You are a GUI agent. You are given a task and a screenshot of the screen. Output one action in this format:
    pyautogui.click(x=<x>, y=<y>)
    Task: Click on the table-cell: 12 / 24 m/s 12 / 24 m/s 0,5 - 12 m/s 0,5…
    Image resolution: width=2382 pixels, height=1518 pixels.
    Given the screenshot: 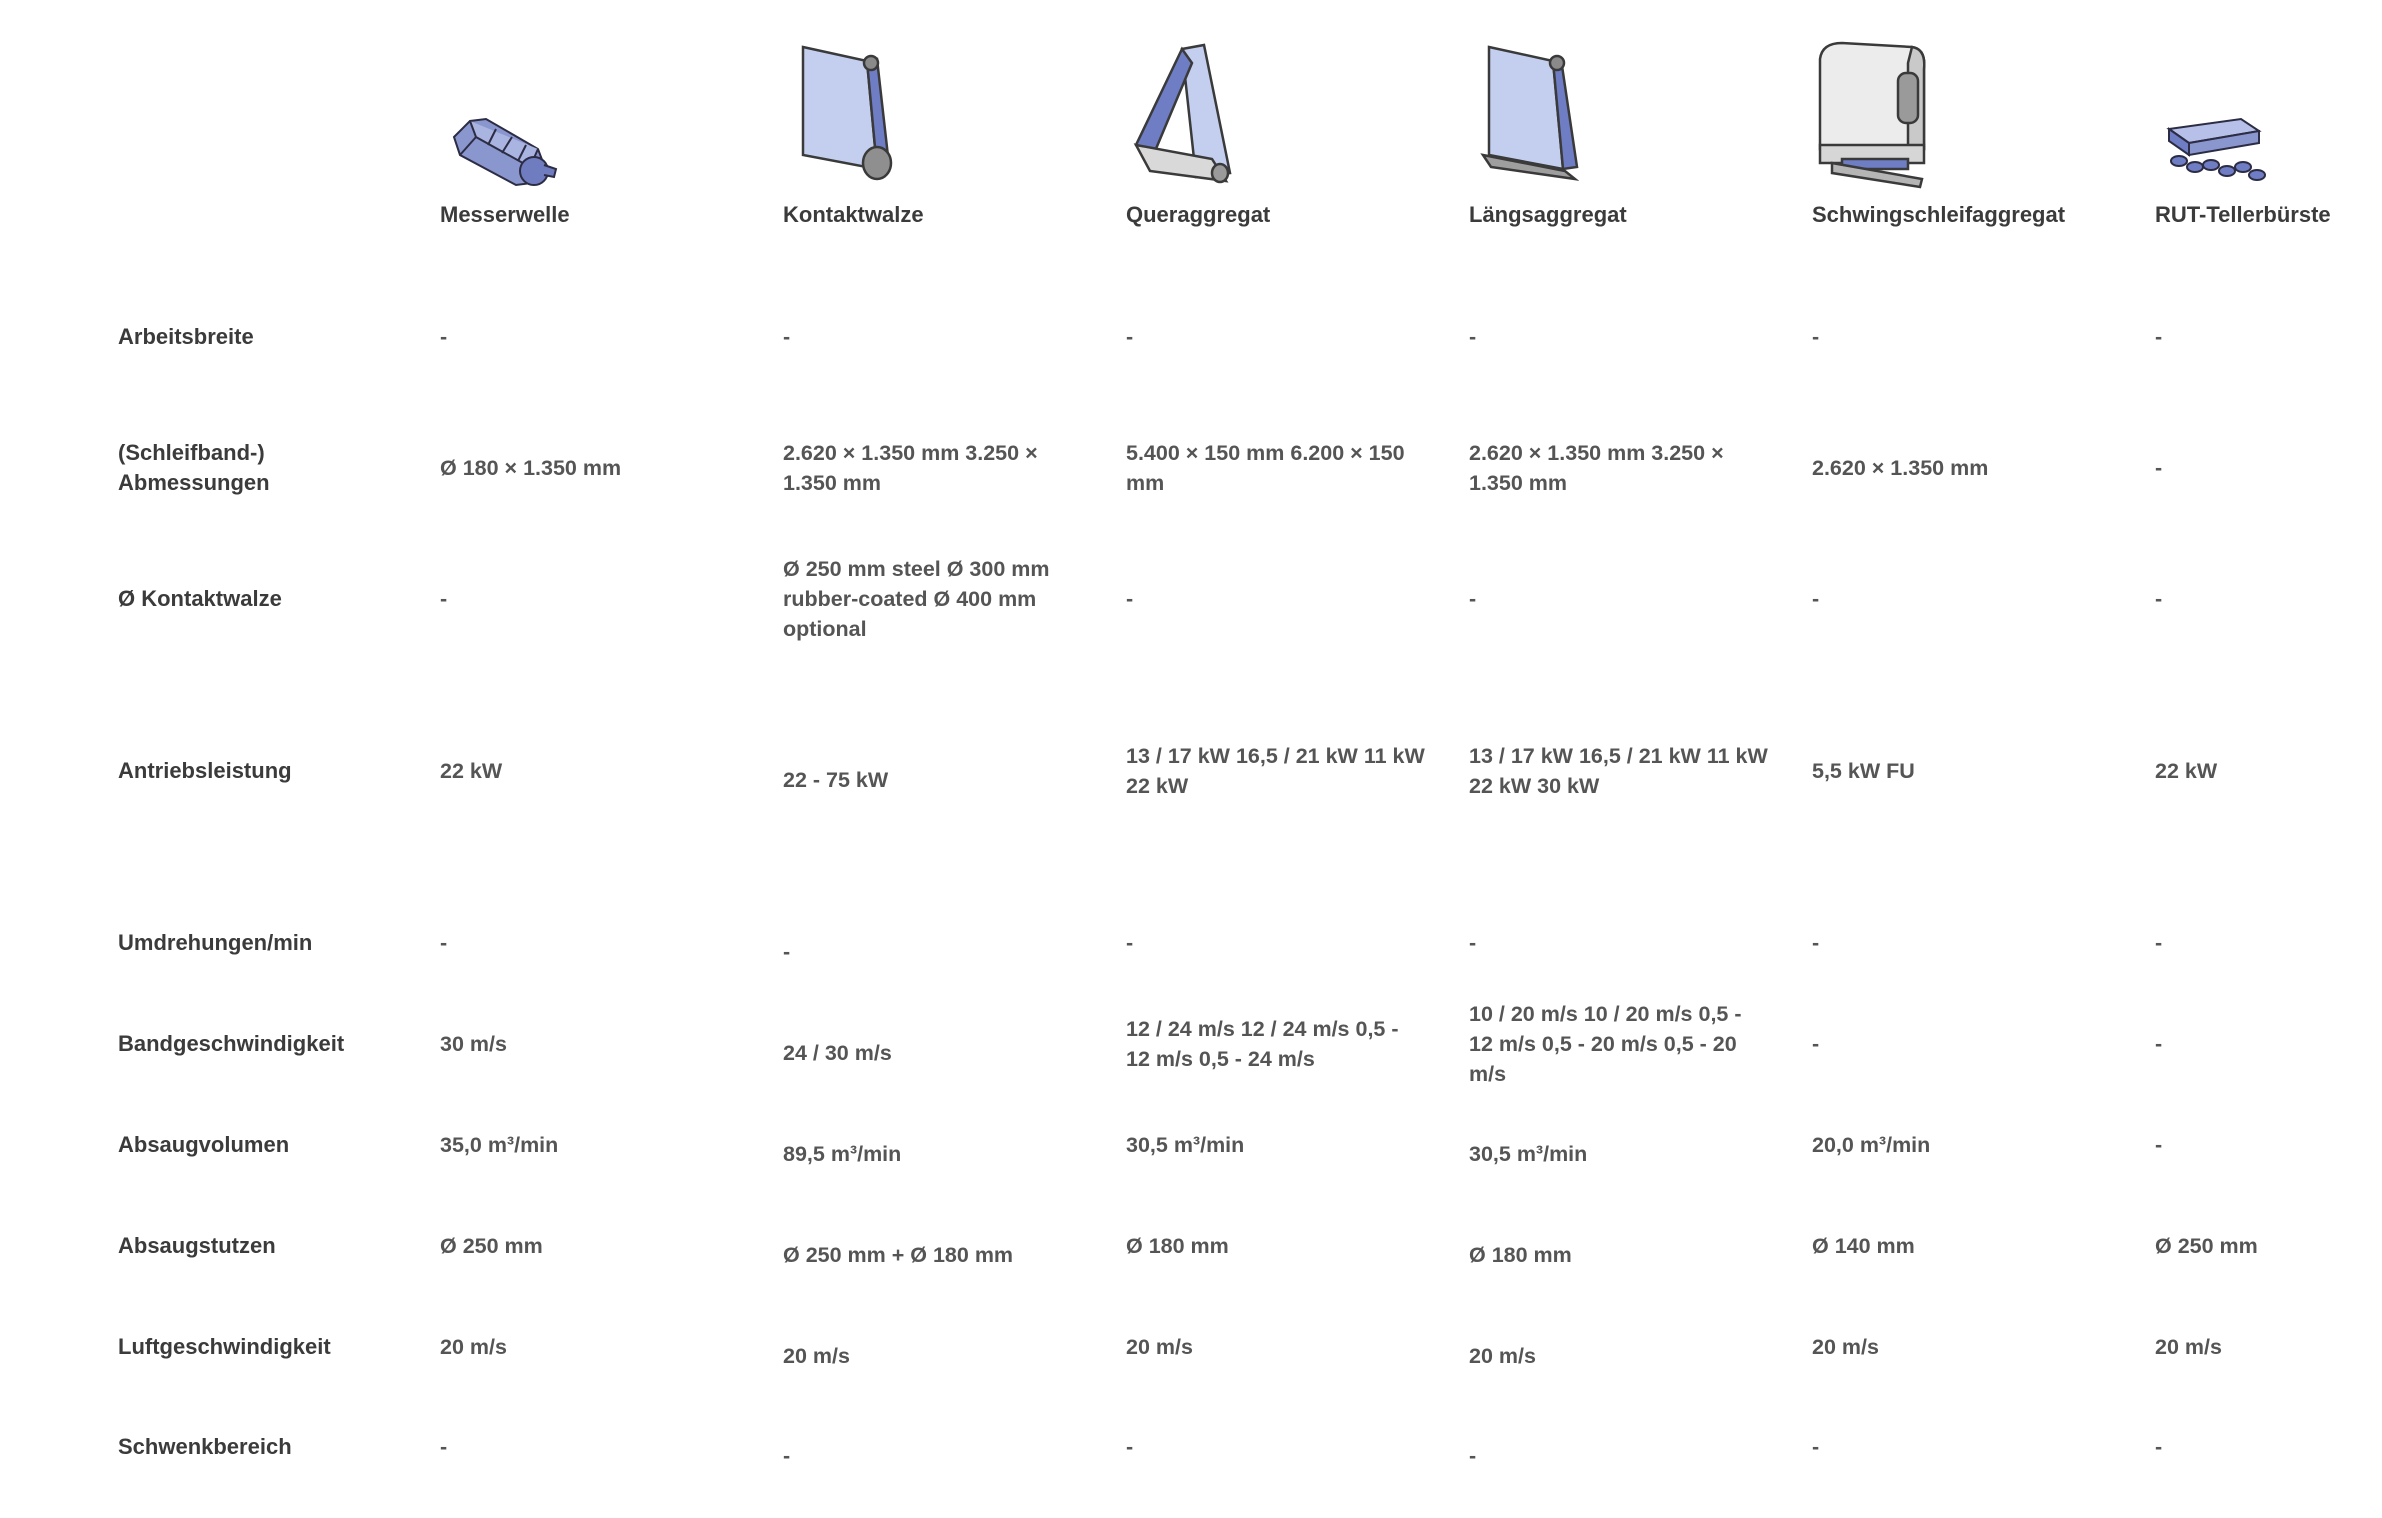 What is the action you would take?
    pyautogui.click(x=1262, y=1044)
    